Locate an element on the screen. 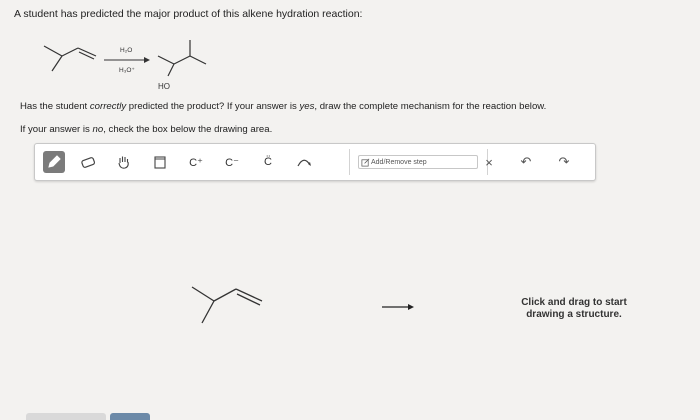 The width and height of the screenshot is (700, 420). pencil-icon is located at coordinates (54, 161).